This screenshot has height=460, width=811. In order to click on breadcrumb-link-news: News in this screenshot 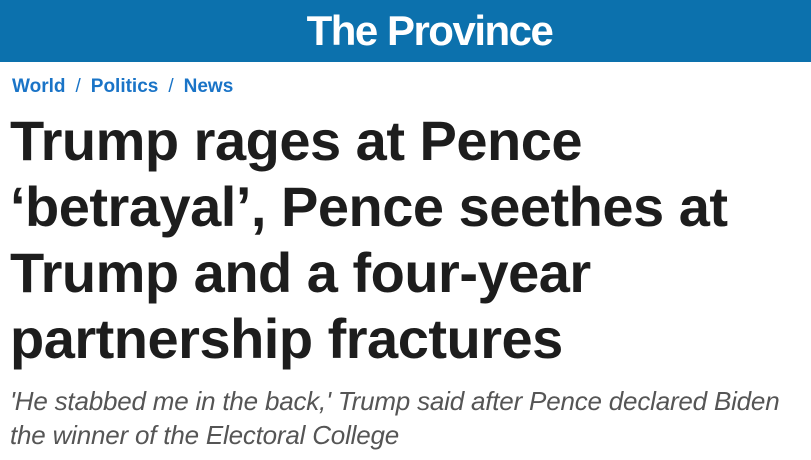, I will do `click(209, 87)`.